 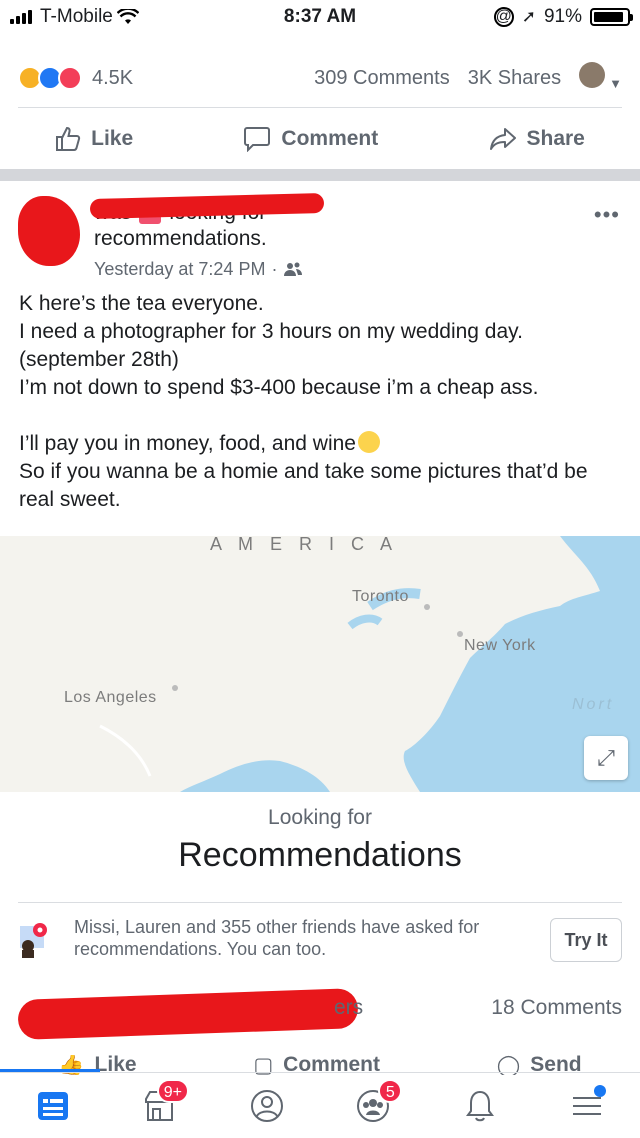 I want to click on post-text-line-with-emoji: I’ll pay you in money, food, and wine, so click(x=319, y=444).